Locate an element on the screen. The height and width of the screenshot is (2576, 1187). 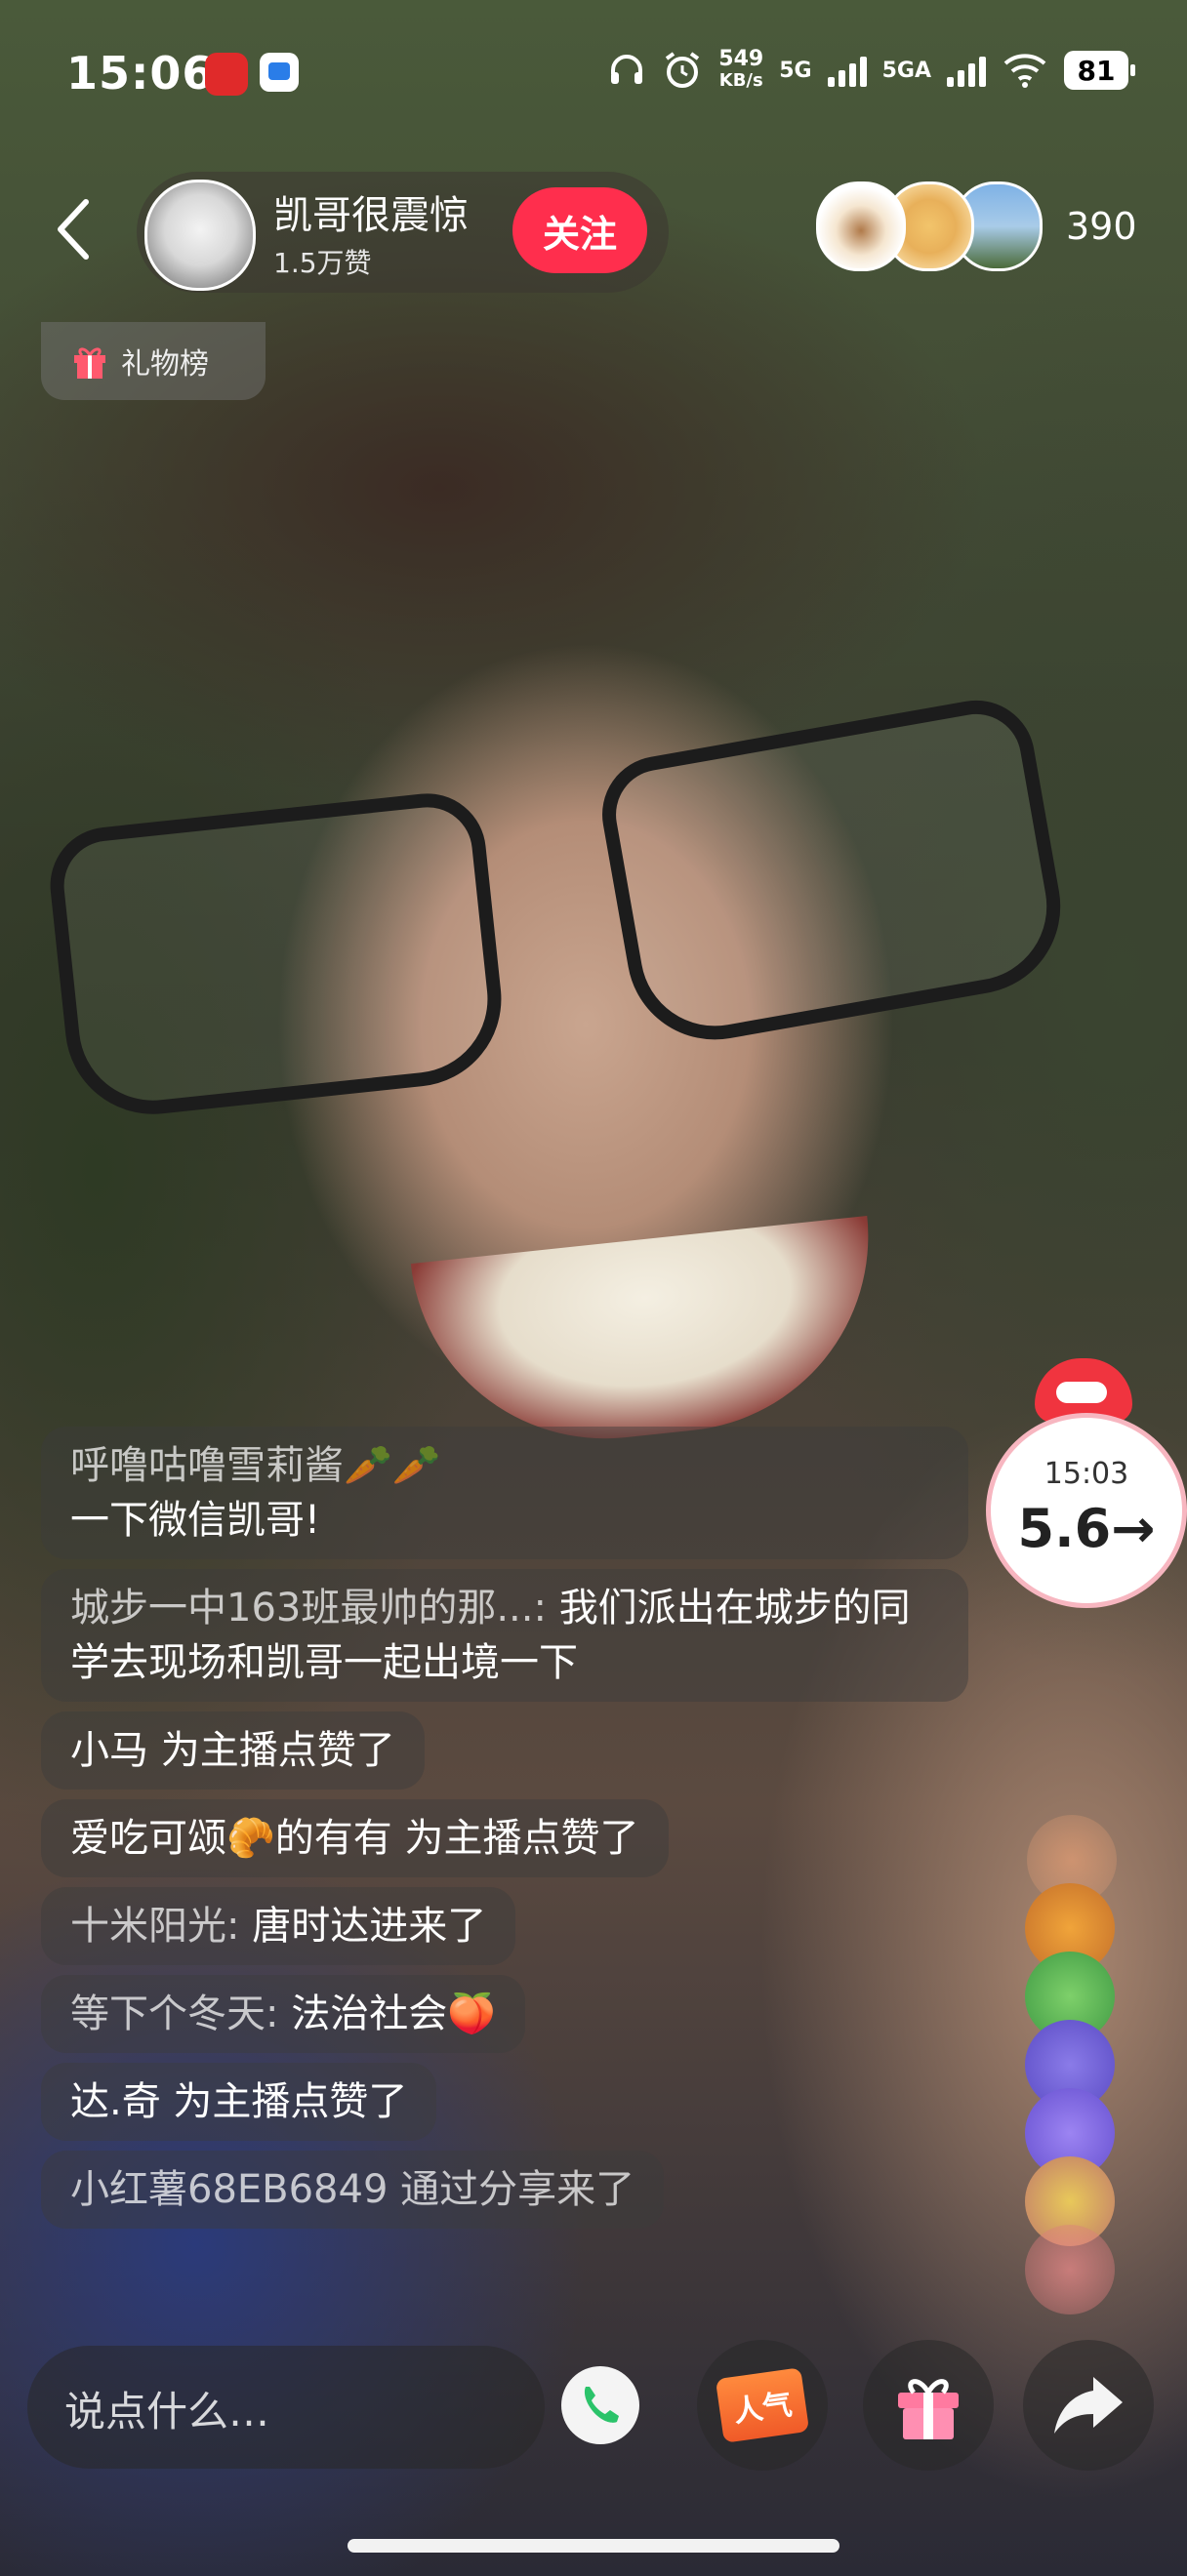
chat-user: 小马 为主播点赞了 is located at coordinates (232, 1750).